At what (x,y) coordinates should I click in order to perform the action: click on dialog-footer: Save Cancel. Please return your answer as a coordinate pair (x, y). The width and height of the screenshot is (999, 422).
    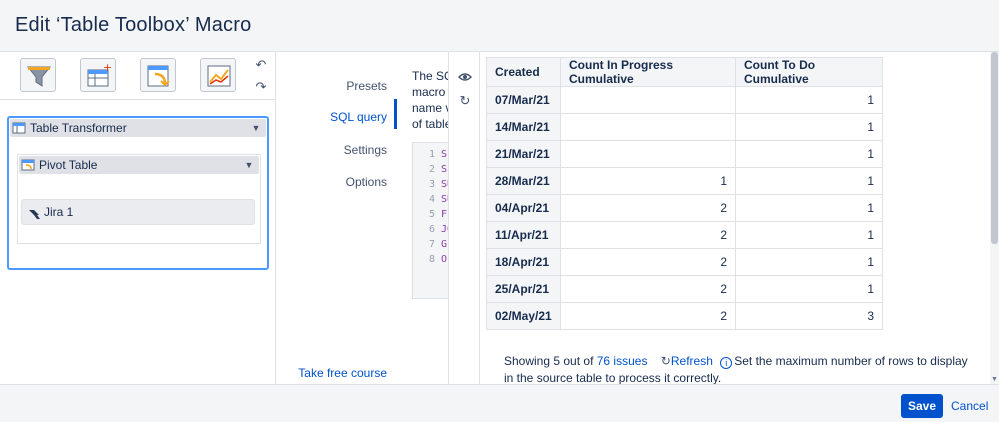
    Looking at the image, I should click on (499, 403).